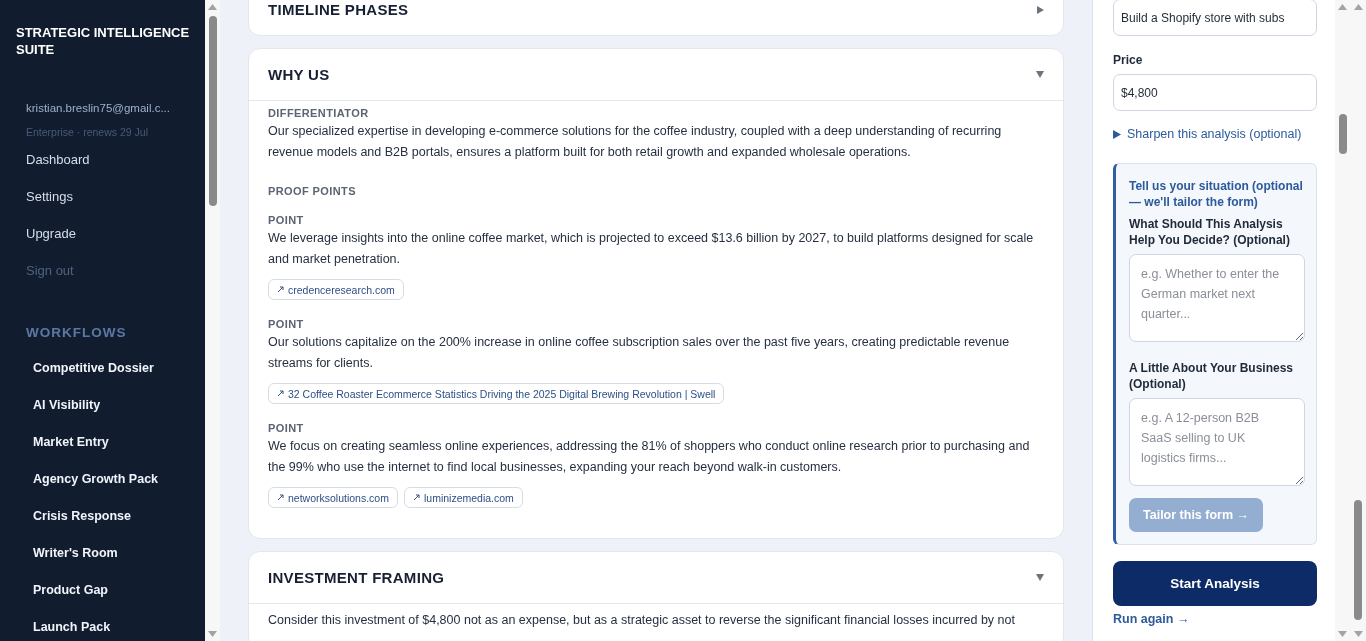 The image size is (1366, 641). Describe the element at coordinates (651, 249) in the screenshot. I see `point-text: We leverage insights into the online coffee market, which is projected to exceed $13.6 billion by 2027, to build platforms designed for scale and market penetration.` at that location.